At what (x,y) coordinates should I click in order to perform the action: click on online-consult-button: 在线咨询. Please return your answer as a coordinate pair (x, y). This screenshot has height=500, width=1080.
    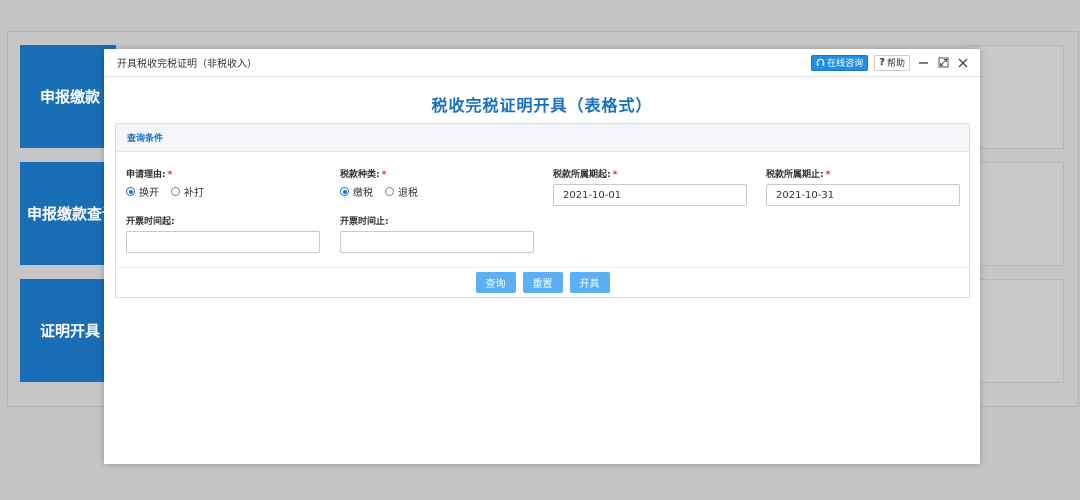
    Looking at the image, I should click on (840, 62).